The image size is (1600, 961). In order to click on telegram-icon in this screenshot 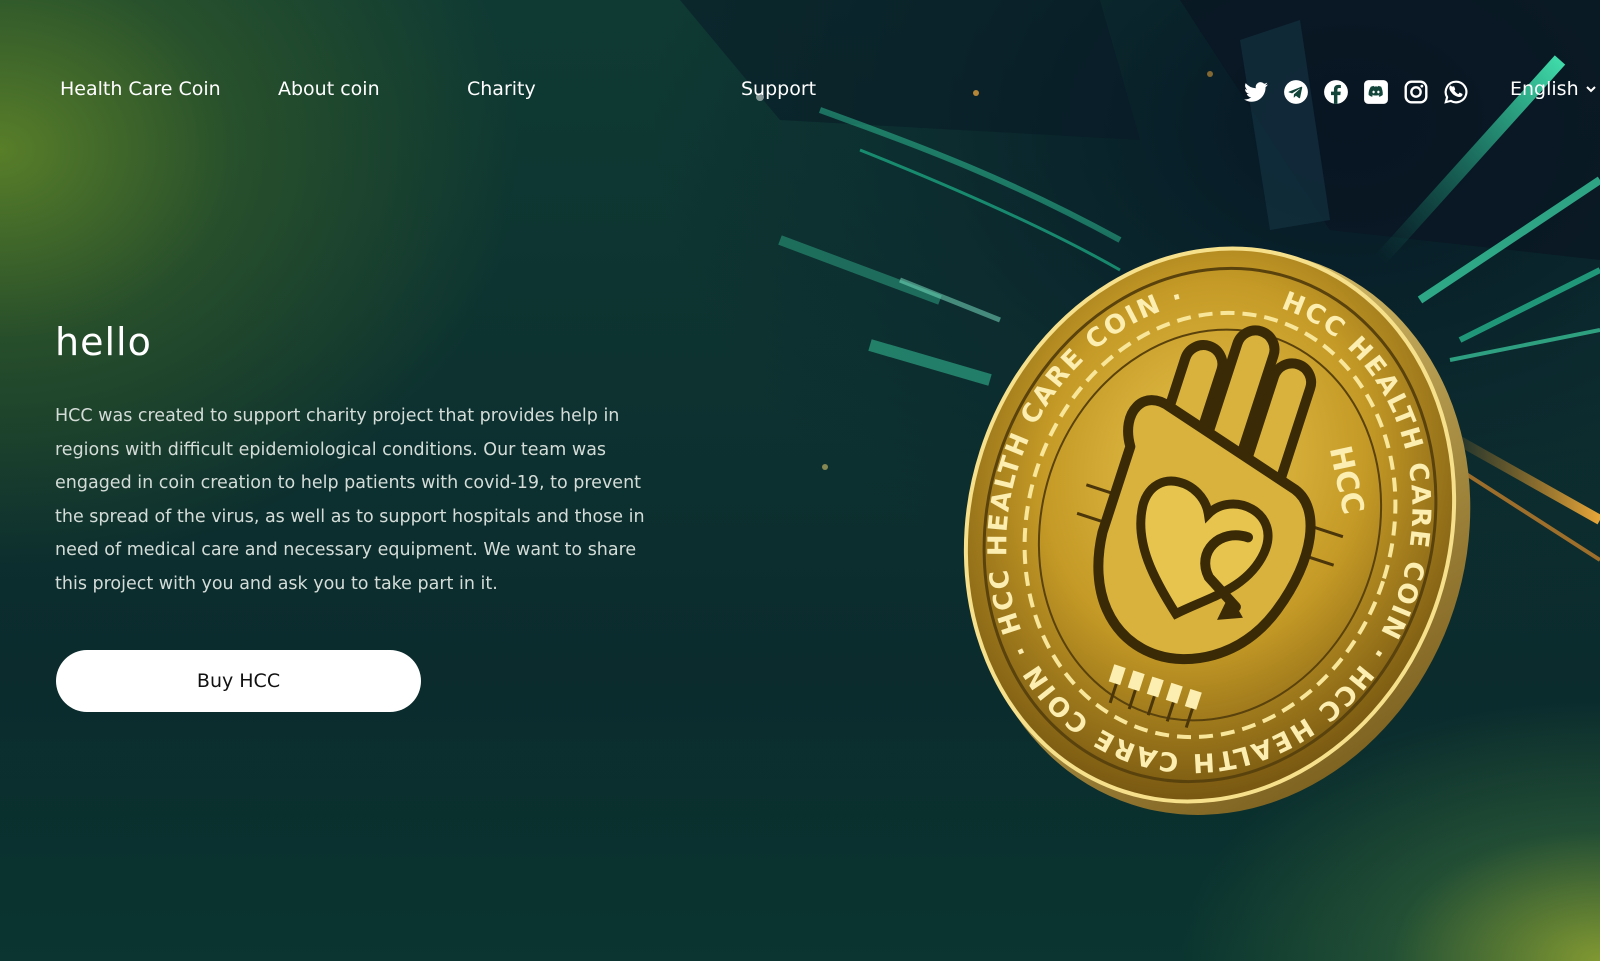, I will do `click(1296, 92)`.